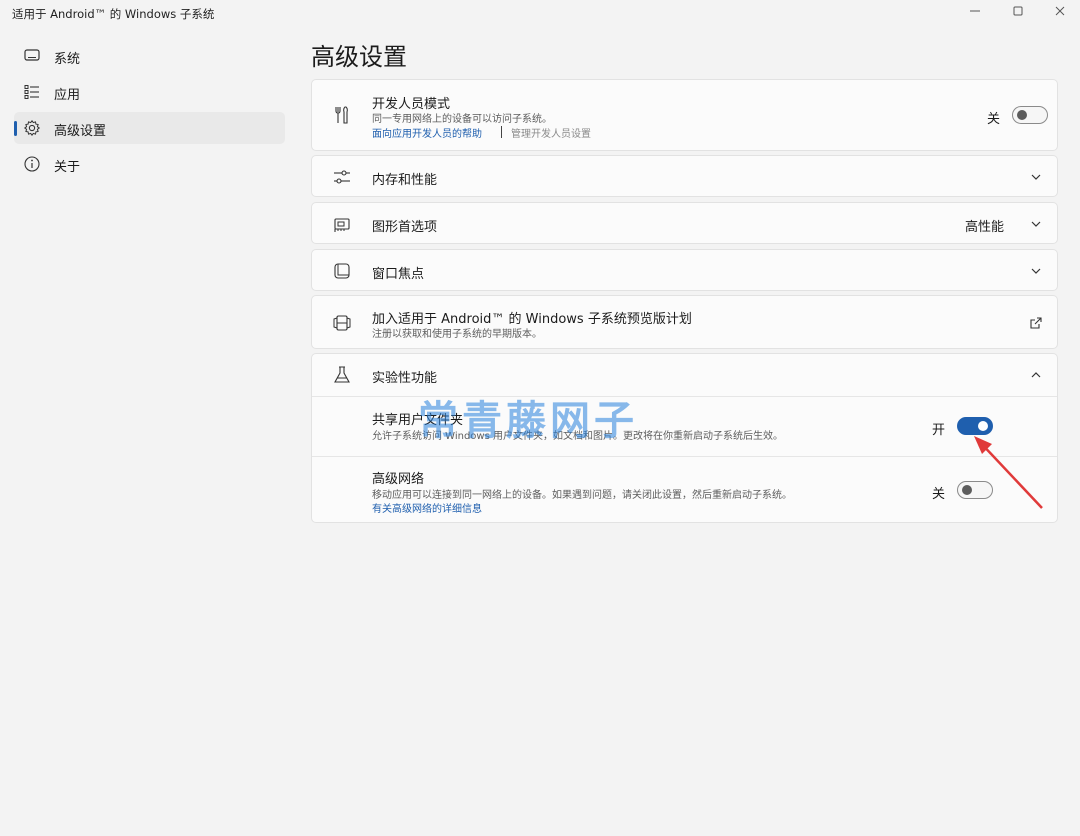 The width and height of the screenshot is (1080, 836). Describe the element at coordinates (462, 119) in the screenshot. I see `developer-mode-description: 同一专用网络上的设备可以访问子系统。` at that location.